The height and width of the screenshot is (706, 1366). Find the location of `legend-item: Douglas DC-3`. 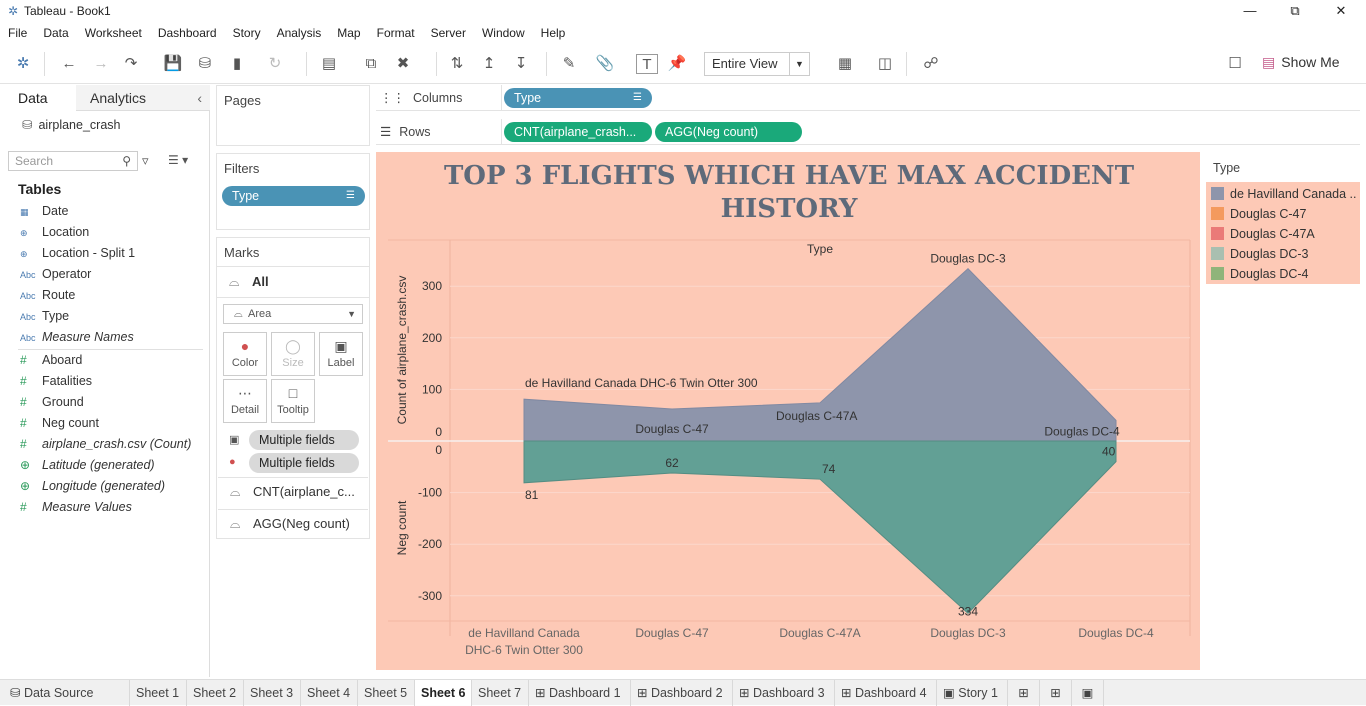

legend-item: Douglas DC-3 is located at coordinates (1285, 254).